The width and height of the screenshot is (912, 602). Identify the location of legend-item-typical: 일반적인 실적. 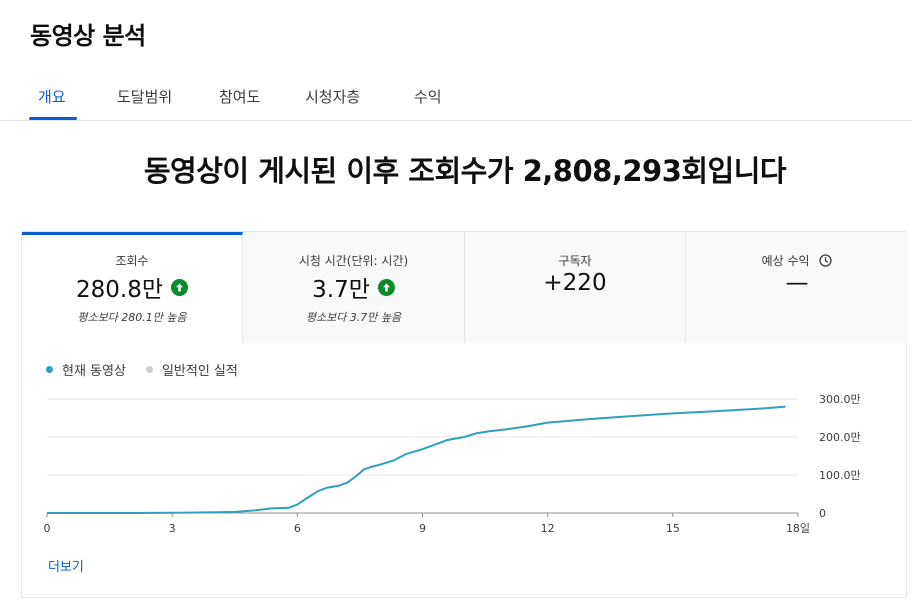
(191, 369).